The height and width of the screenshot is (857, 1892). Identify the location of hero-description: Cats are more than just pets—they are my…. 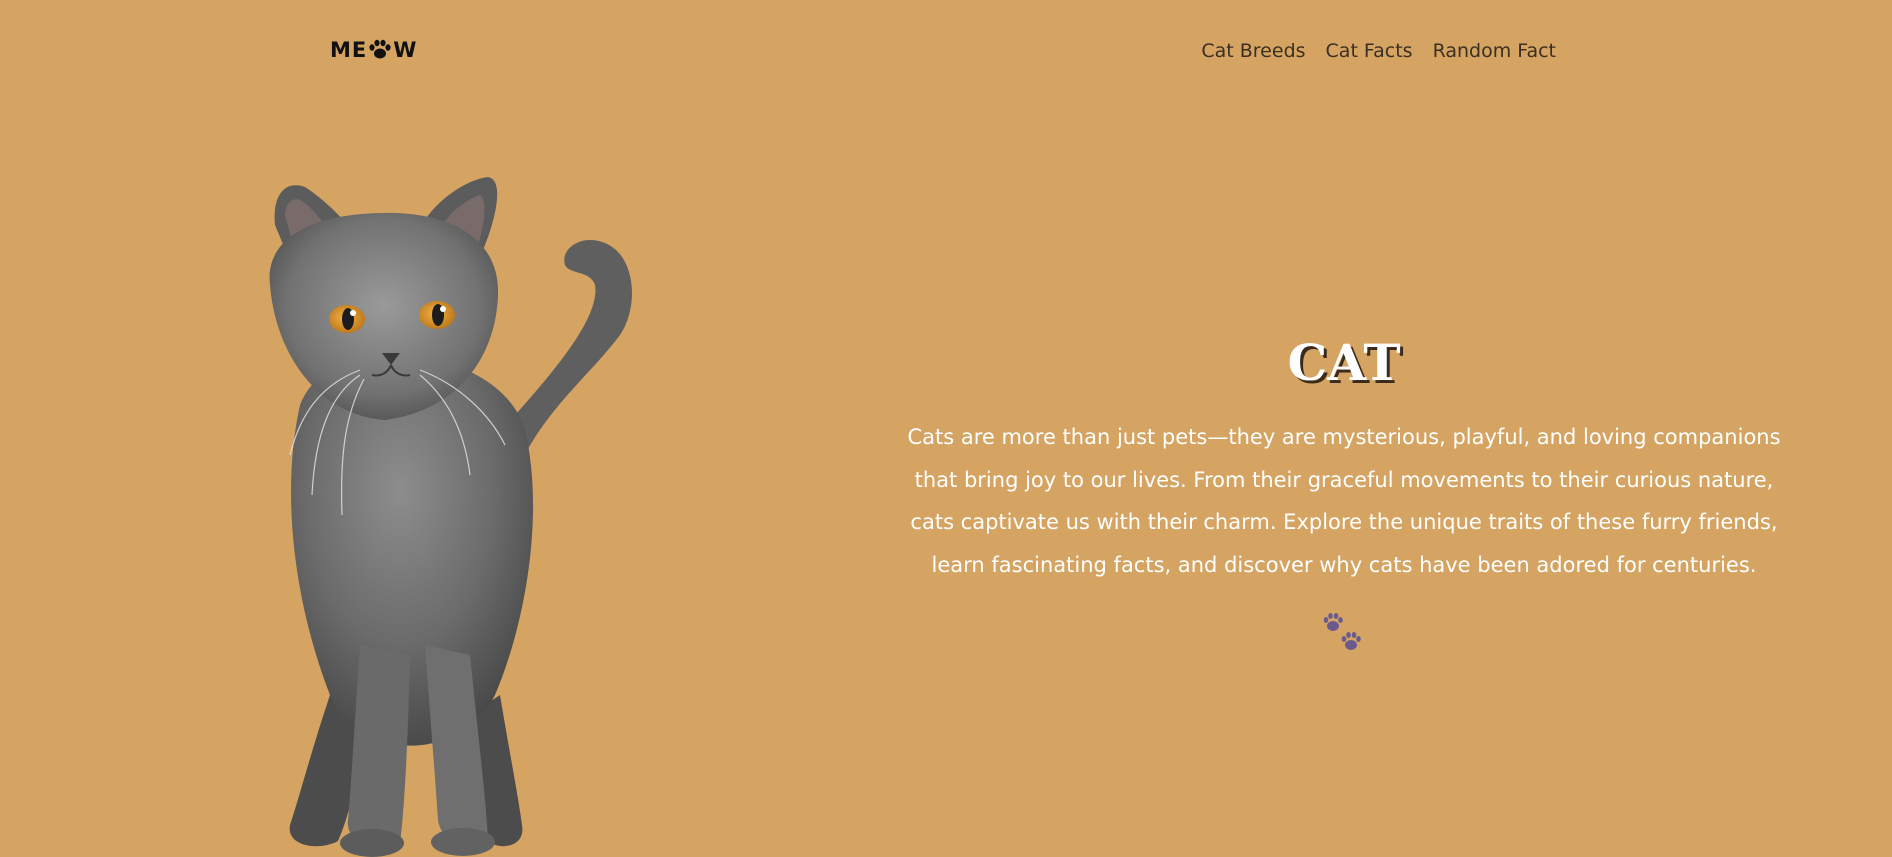
(1344, 501).